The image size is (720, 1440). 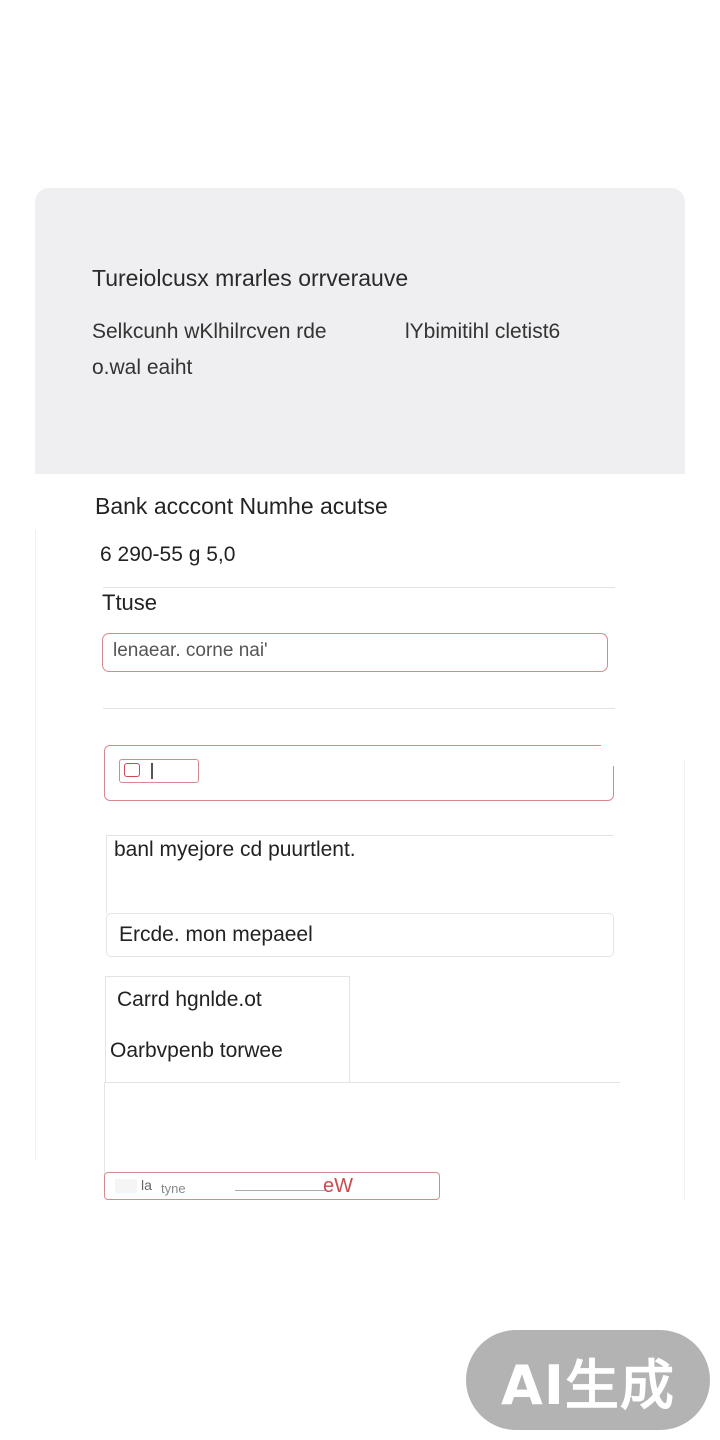 I want to click on note-text: banl myejore cd puurtlent., so click(x=235, y=849).